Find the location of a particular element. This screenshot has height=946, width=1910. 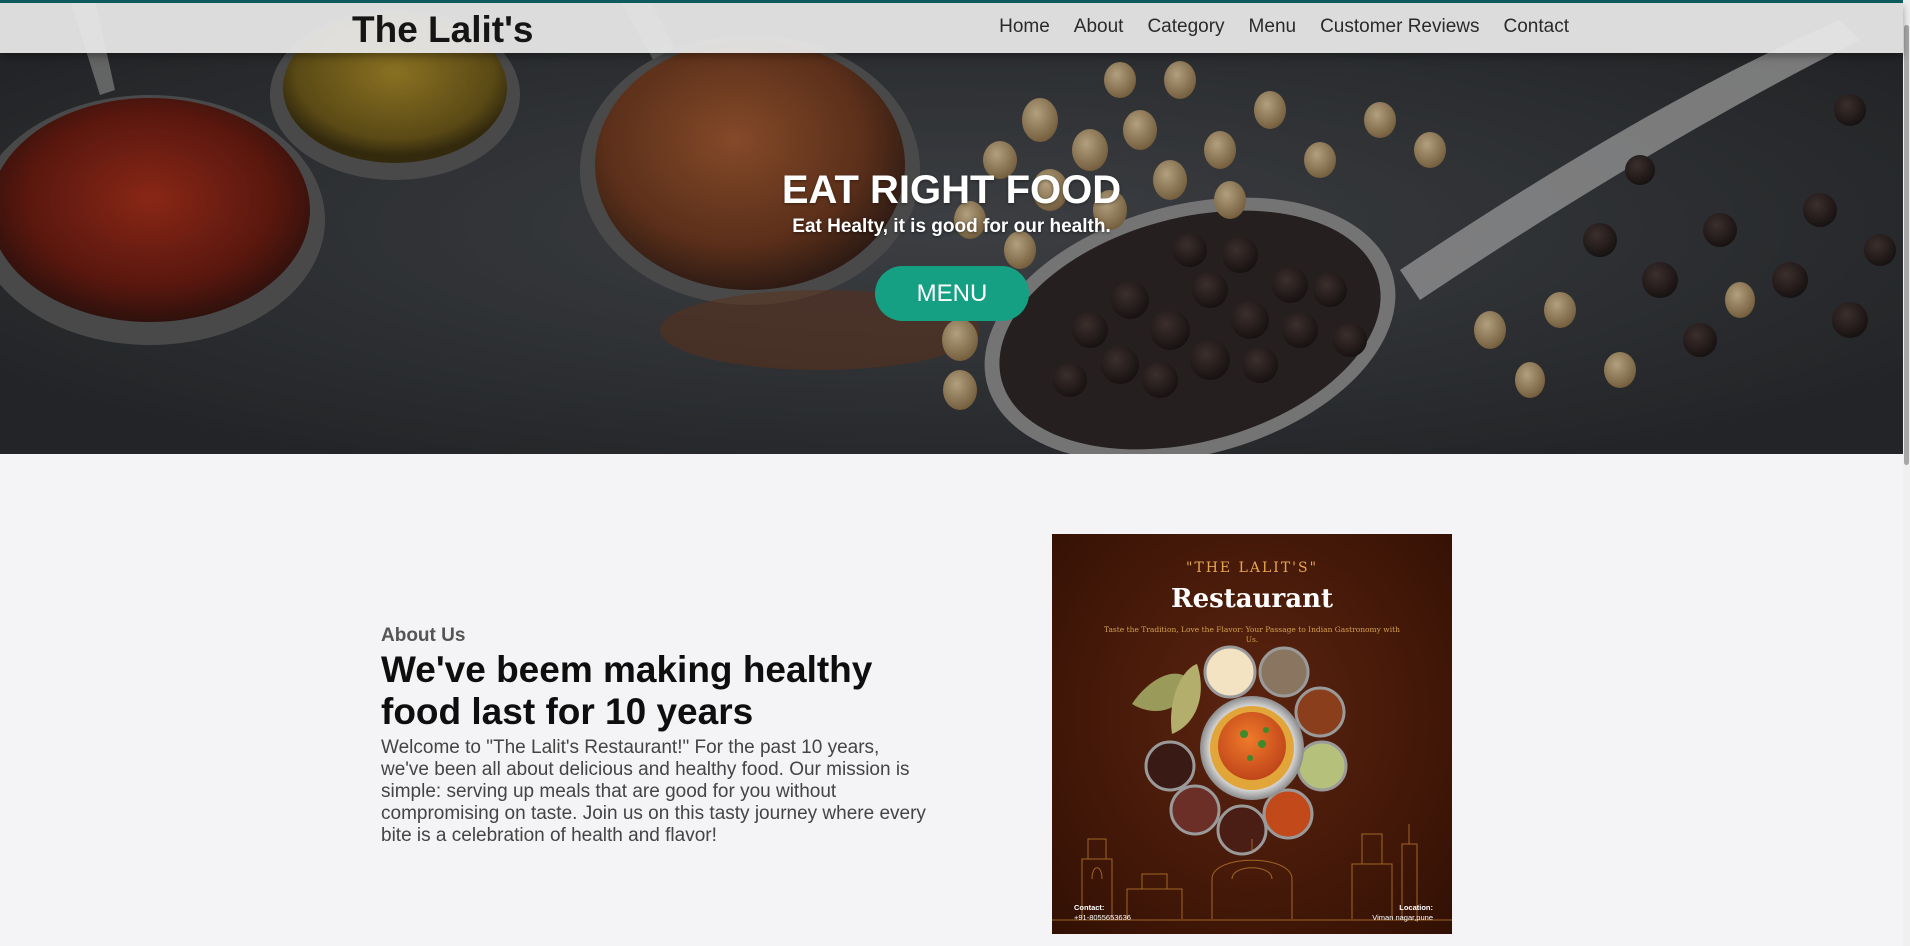

poster-brand: "THE LALIT'S" is located at coordinates (1252, 568).